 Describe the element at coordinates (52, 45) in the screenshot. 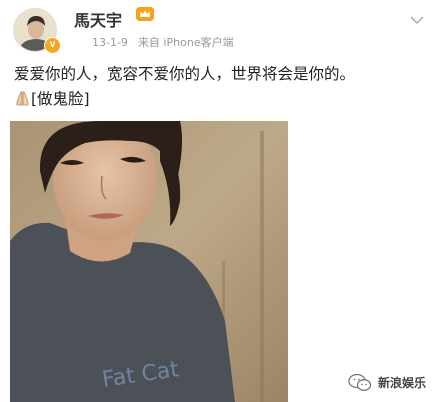

I see `verified-badge-icon: v` at that location.